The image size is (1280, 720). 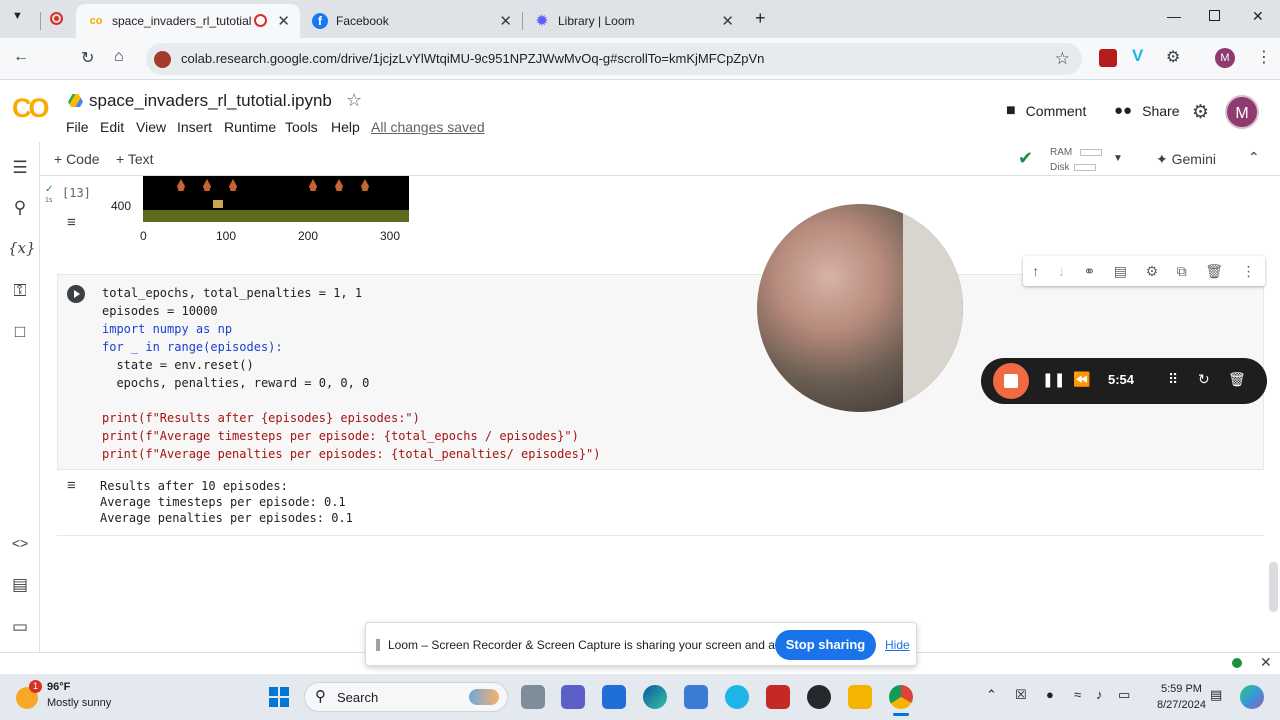 What do you see at coordinates (1237, 379) in the screenshot?
I see `delete-recording-icon: 🗑` at bounding box center [1237, 379].